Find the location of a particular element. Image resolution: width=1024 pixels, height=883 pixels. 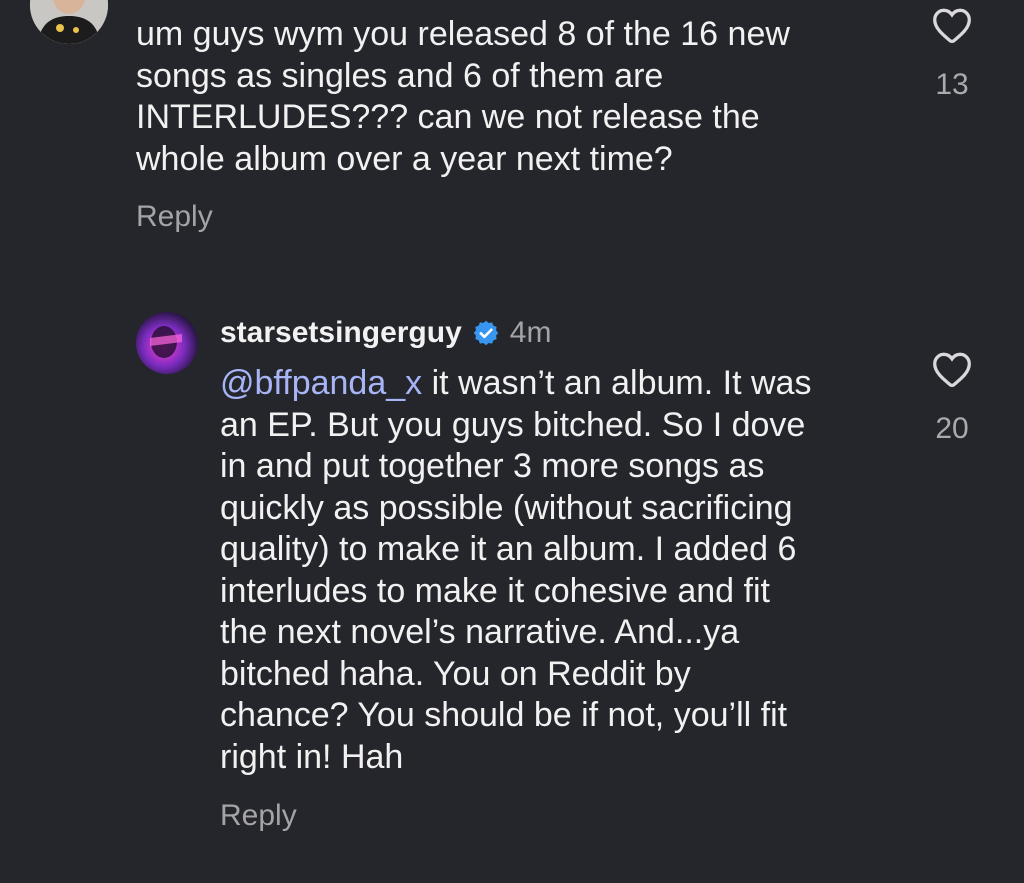

commenter-avatar is located at coordinates (69, 22).